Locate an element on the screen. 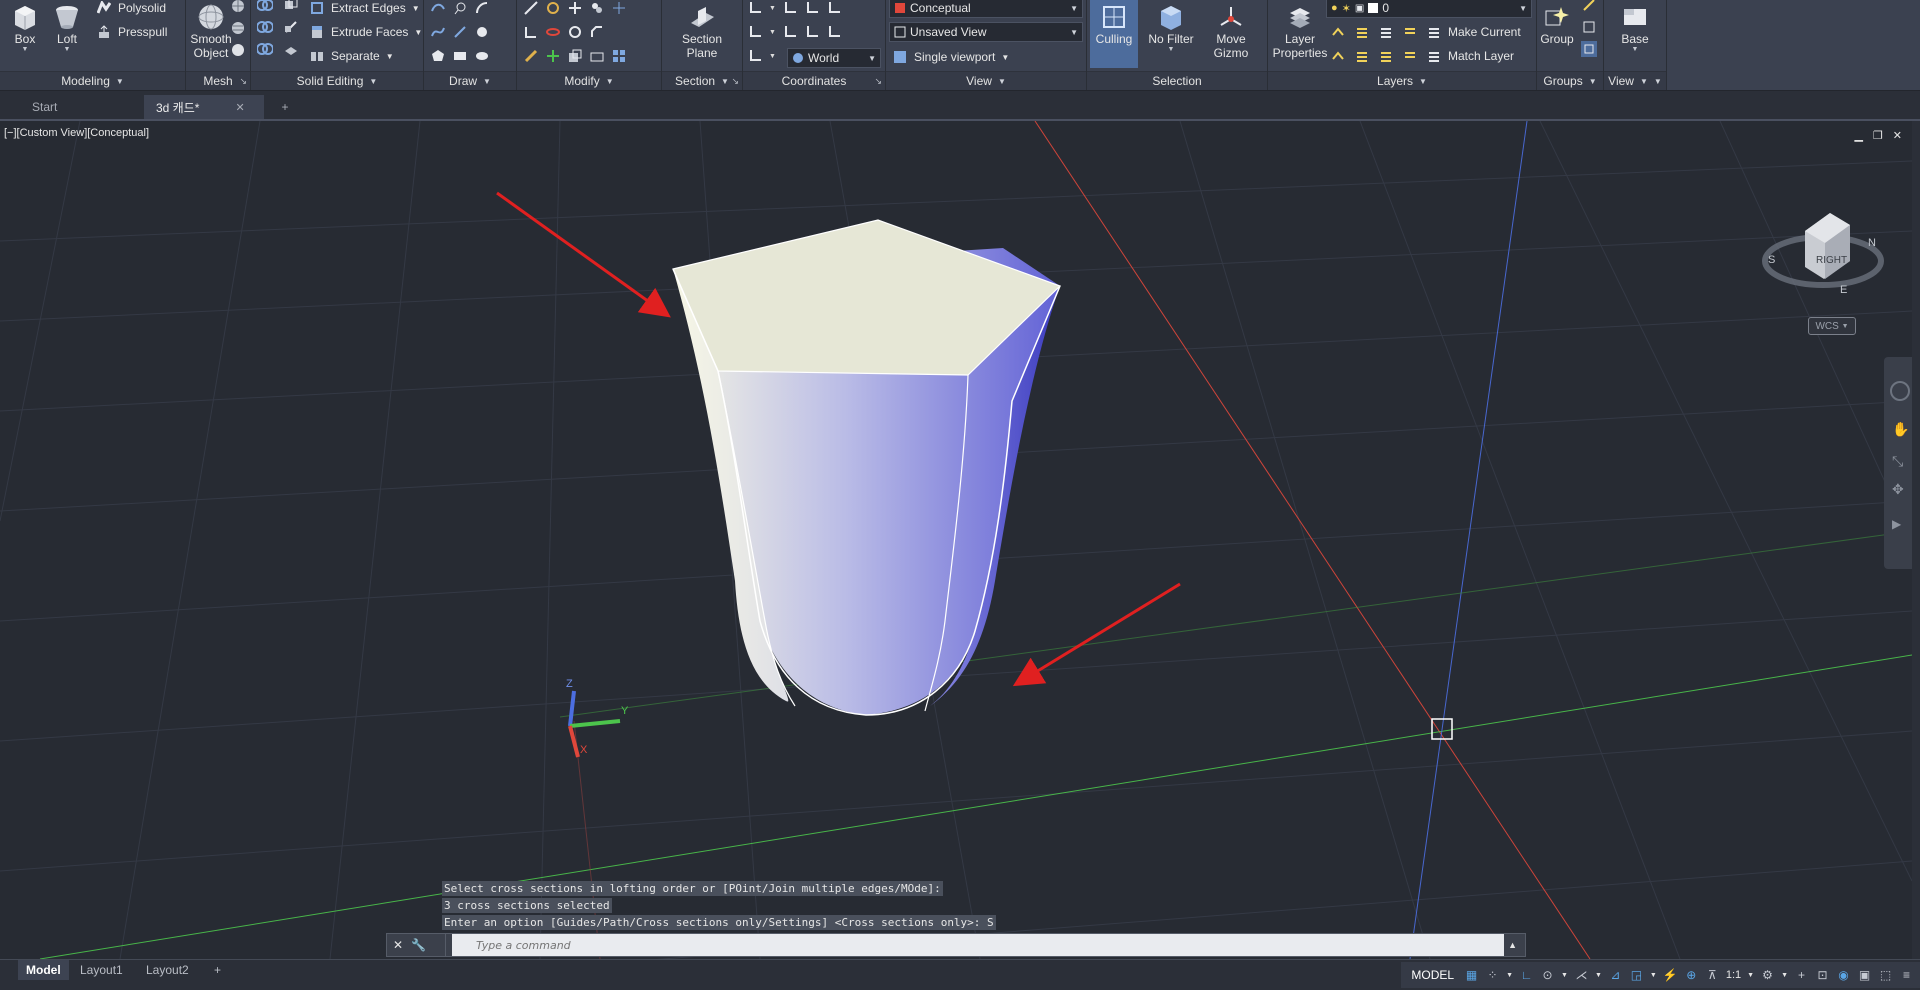 Image resolution: width=1920 pixels, height=990 pixels. union-icon is located at coordinates (265, 6).